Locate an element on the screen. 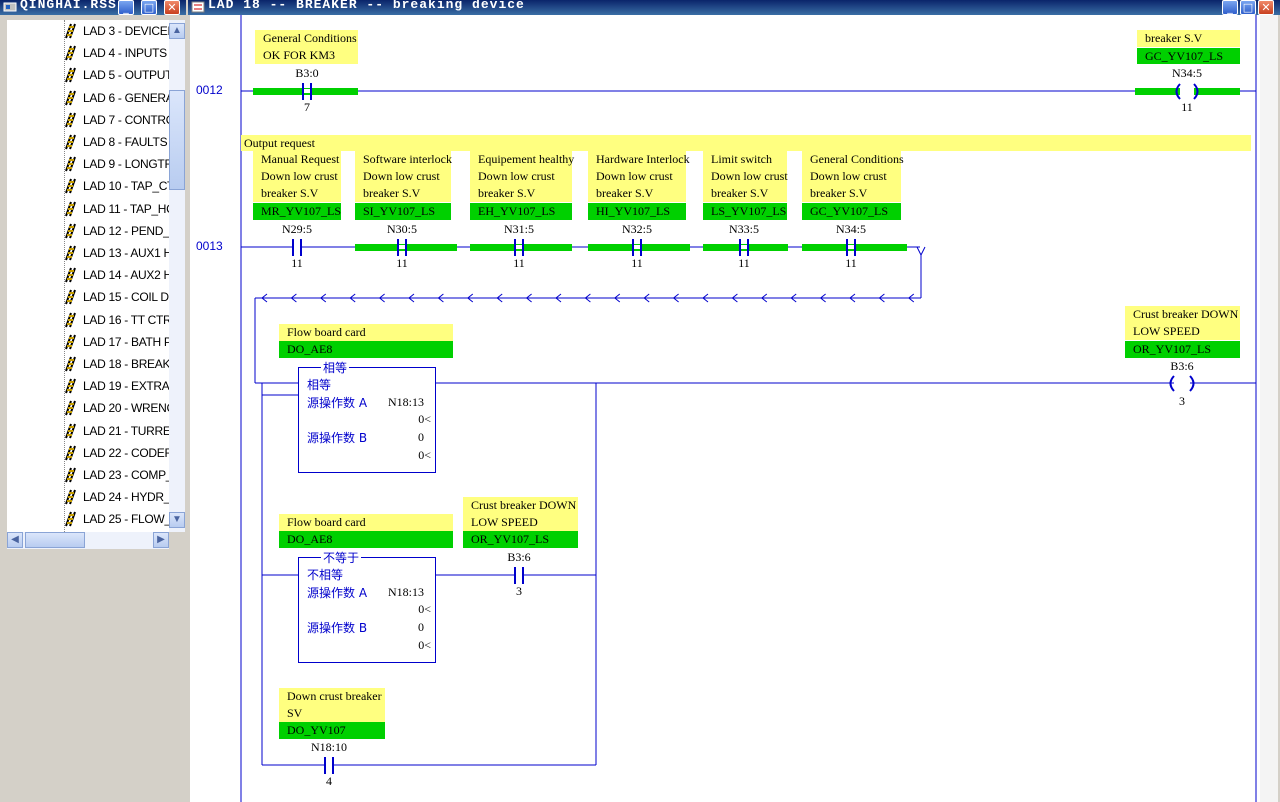 The image size is (1280, 802). rung12-contact is located at coordinates (307, 91).